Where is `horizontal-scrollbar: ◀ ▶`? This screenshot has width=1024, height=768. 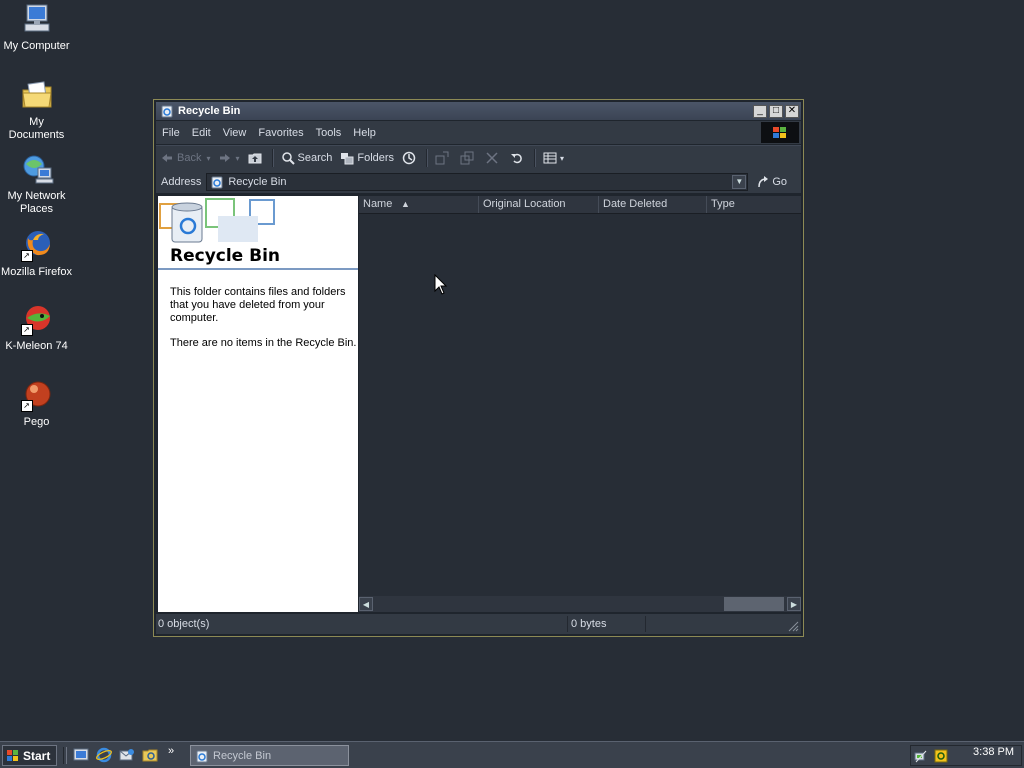 horizontal-scrollbar: ◀ ▶ is located at coordinates (580, 604).